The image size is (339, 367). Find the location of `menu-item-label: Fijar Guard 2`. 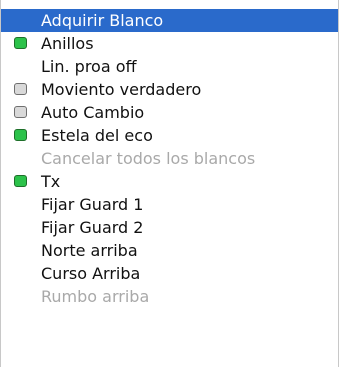

menu-item-label: Fijar Guard 2 is located at coordinates (92, 227).